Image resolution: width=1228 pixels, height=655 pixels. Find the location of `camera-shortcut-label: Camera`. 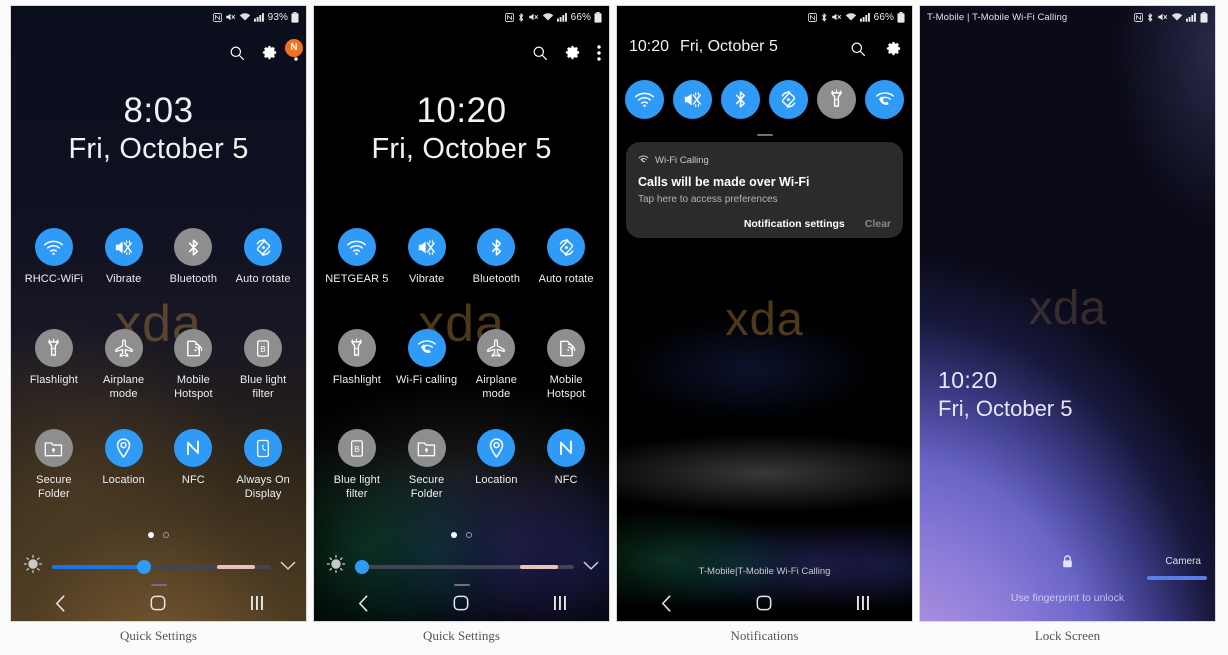

camera-shortcut-label: Camera is located at coordinates (1183, 561).